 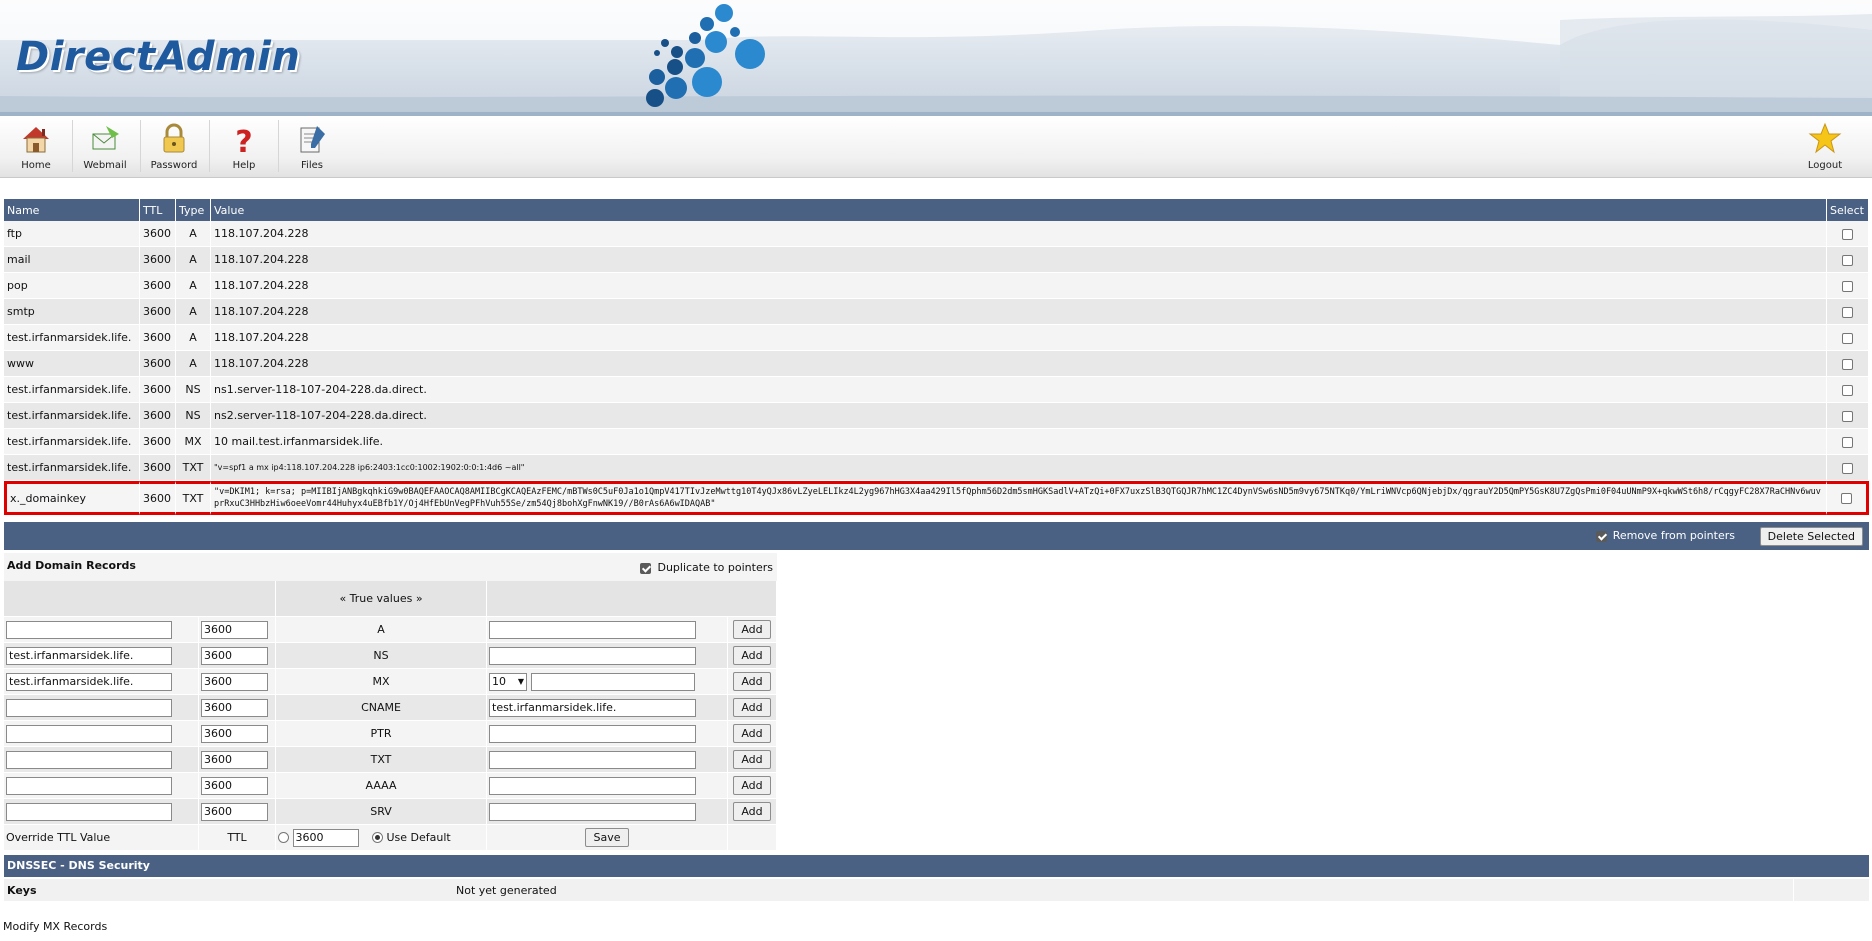 I want to click on table-row: ftp 3600 A 118.107.204.228, so click(x=936, y=234).